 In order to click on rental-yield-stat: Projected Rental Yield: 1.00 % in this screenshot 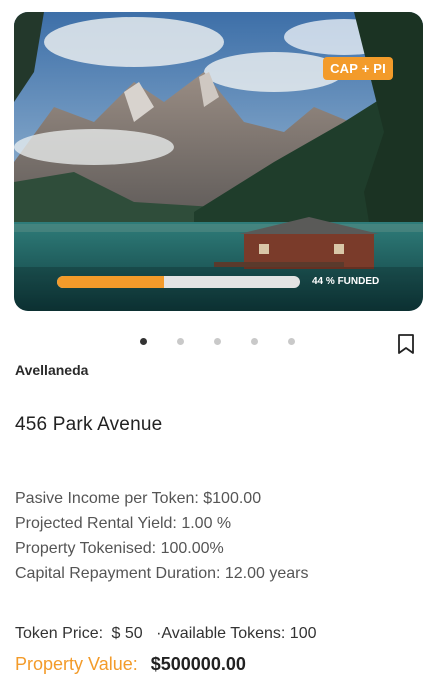, I will do `click(123, 523)`.